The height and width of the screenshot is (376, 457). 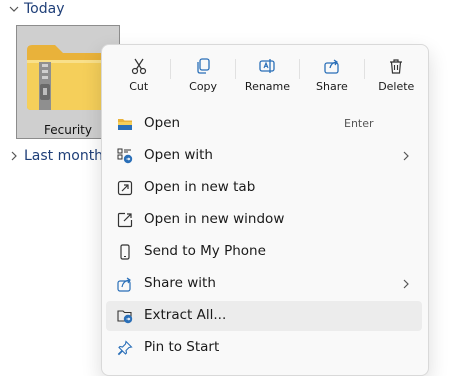 I want to click on rename-icon, so click(x=267, y=66).